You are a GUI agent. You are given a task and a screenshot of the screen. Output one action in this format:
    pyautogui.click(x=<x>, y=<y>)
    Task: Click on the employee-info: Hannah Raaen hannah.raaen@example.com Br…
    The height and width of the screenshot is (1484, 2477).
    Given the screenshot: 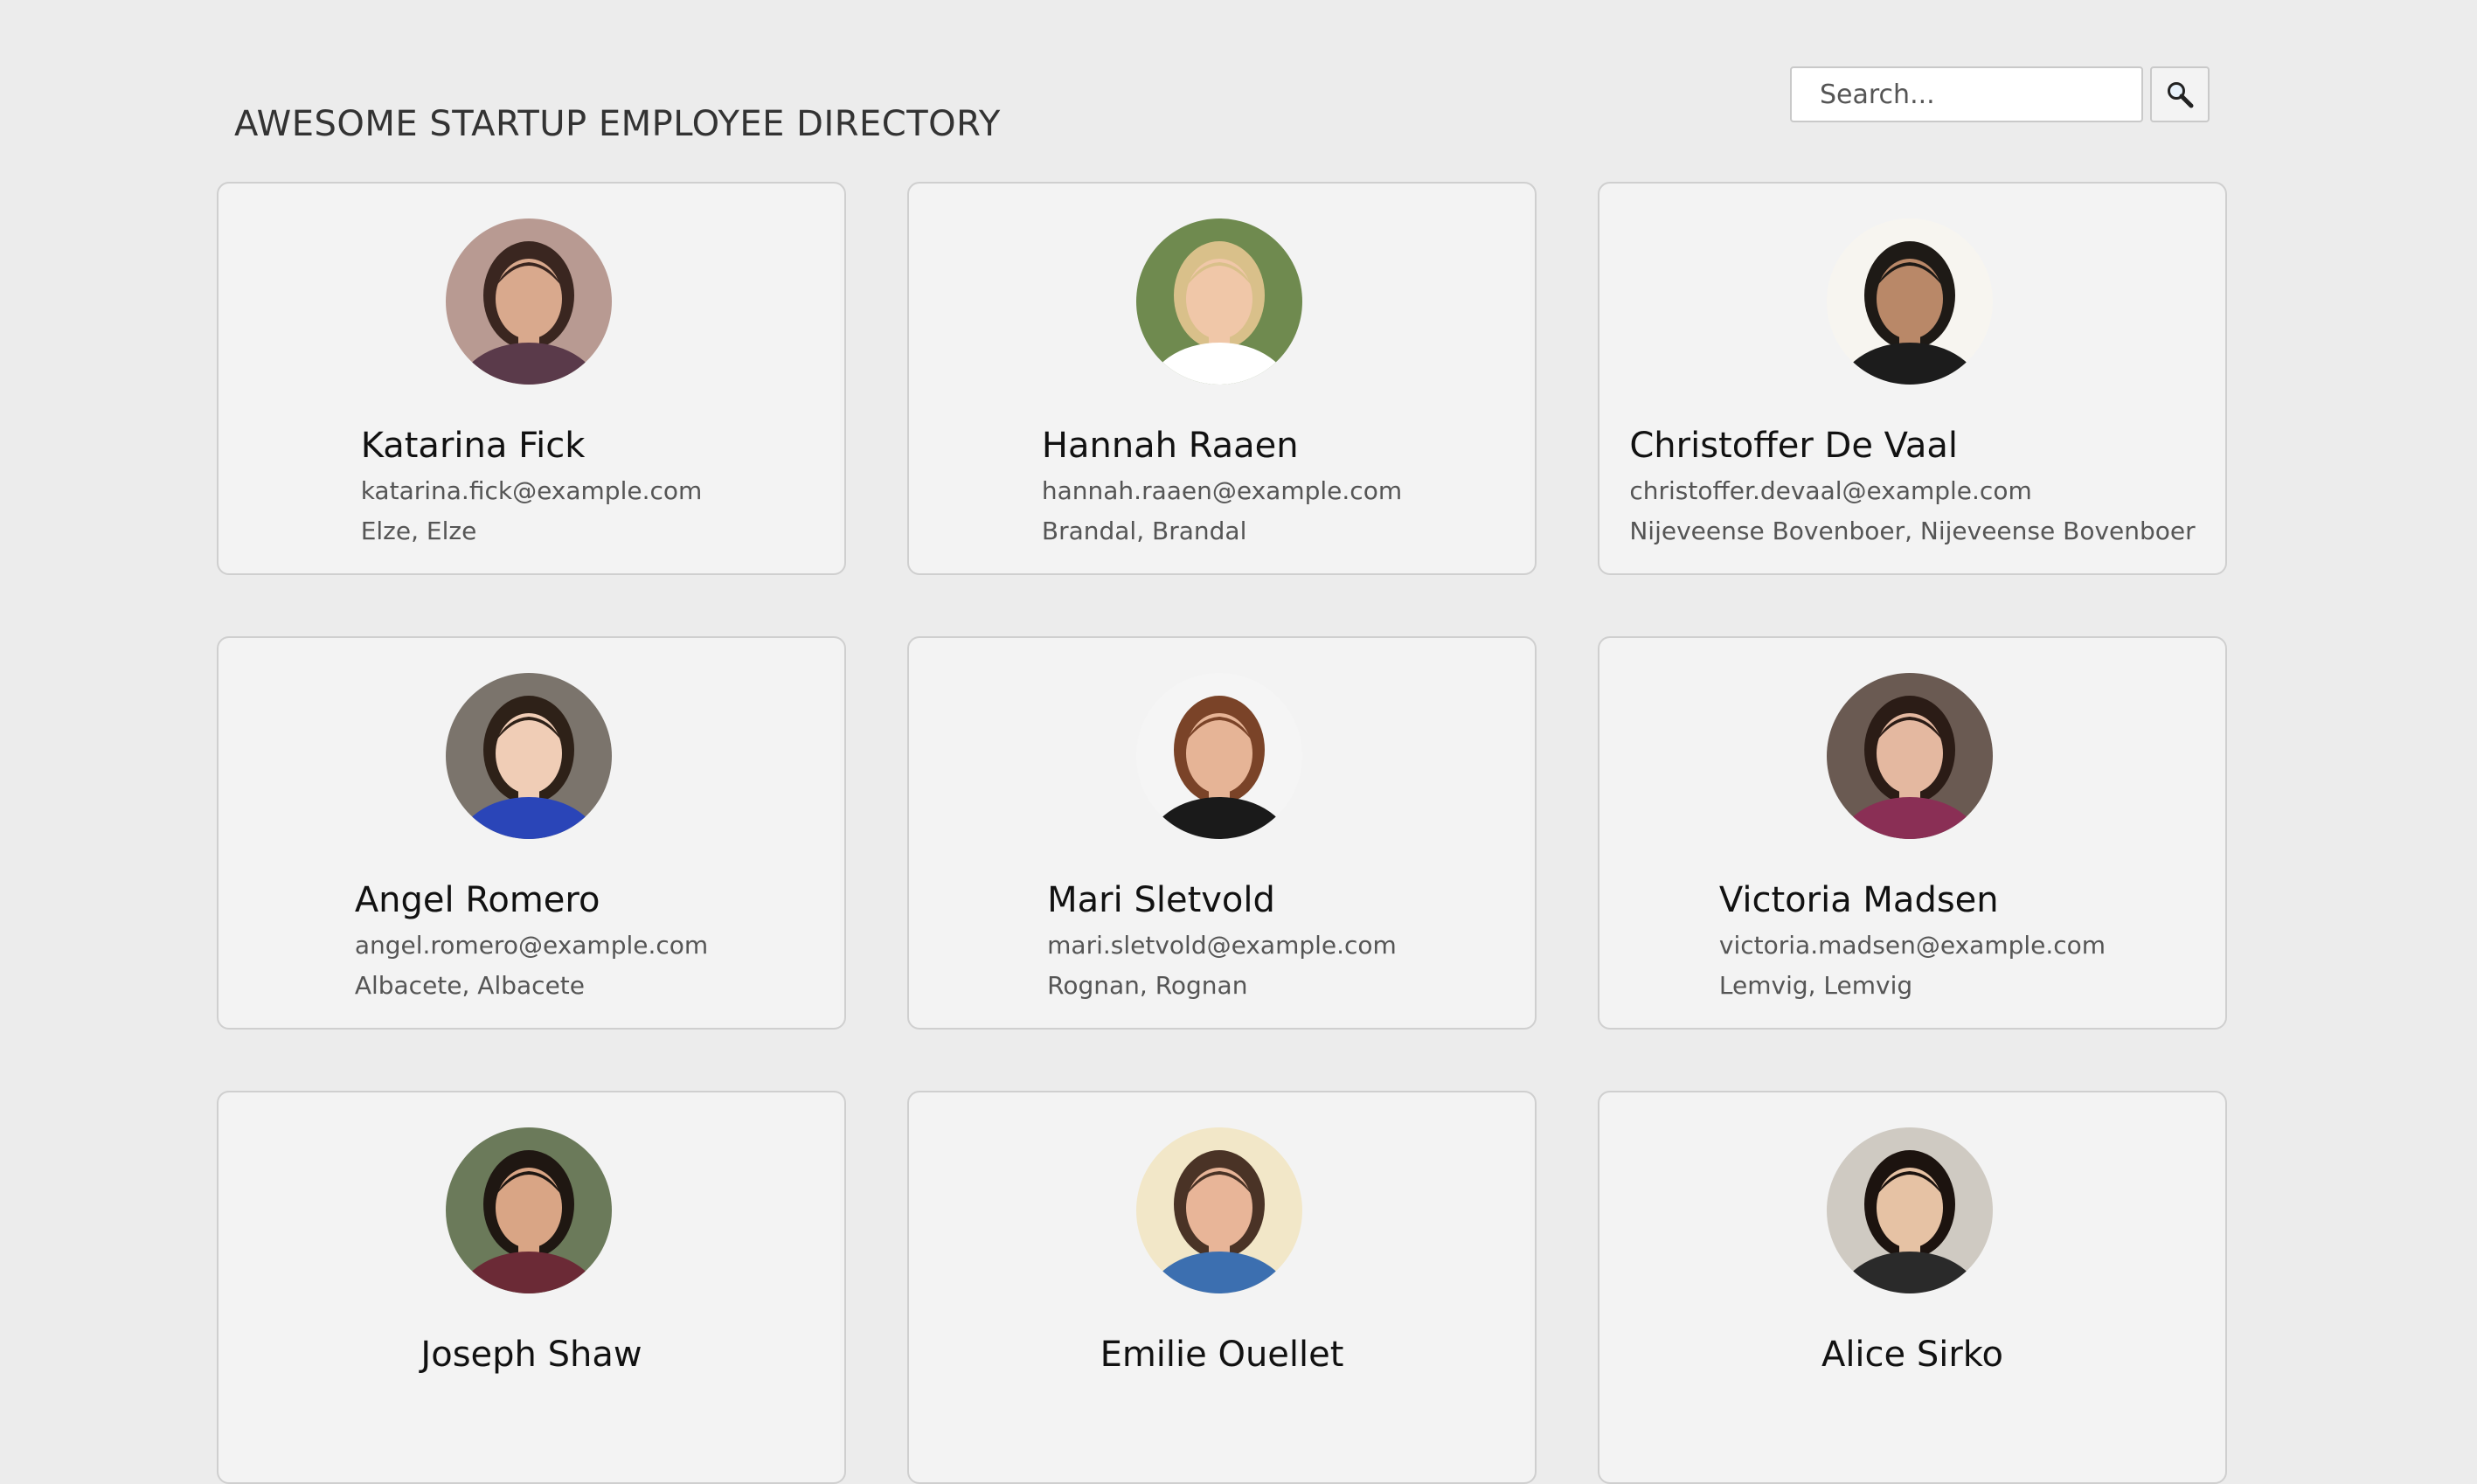 What is the action you would take?
    pyautogui.click(x=1222, y=486)
    